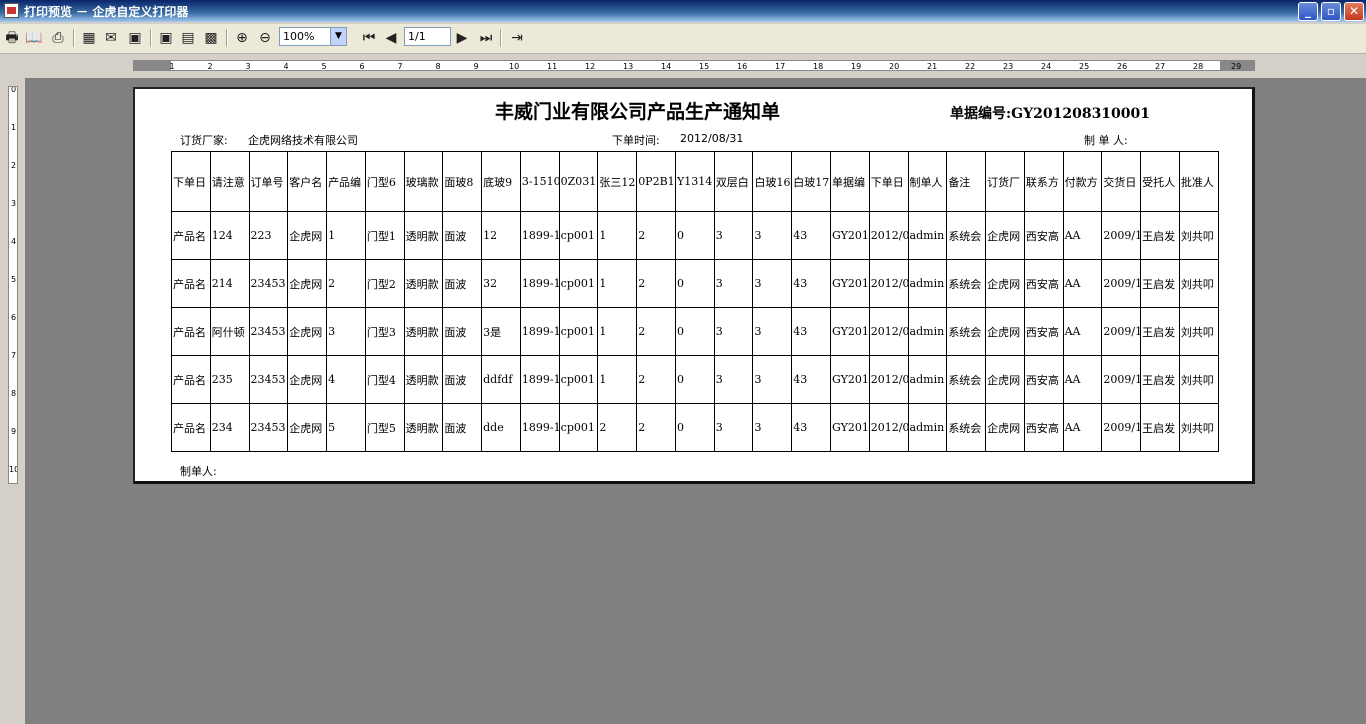 This screenshot has width=1366, height=724. I want to click on table-cell: 43, so click(811, 283).